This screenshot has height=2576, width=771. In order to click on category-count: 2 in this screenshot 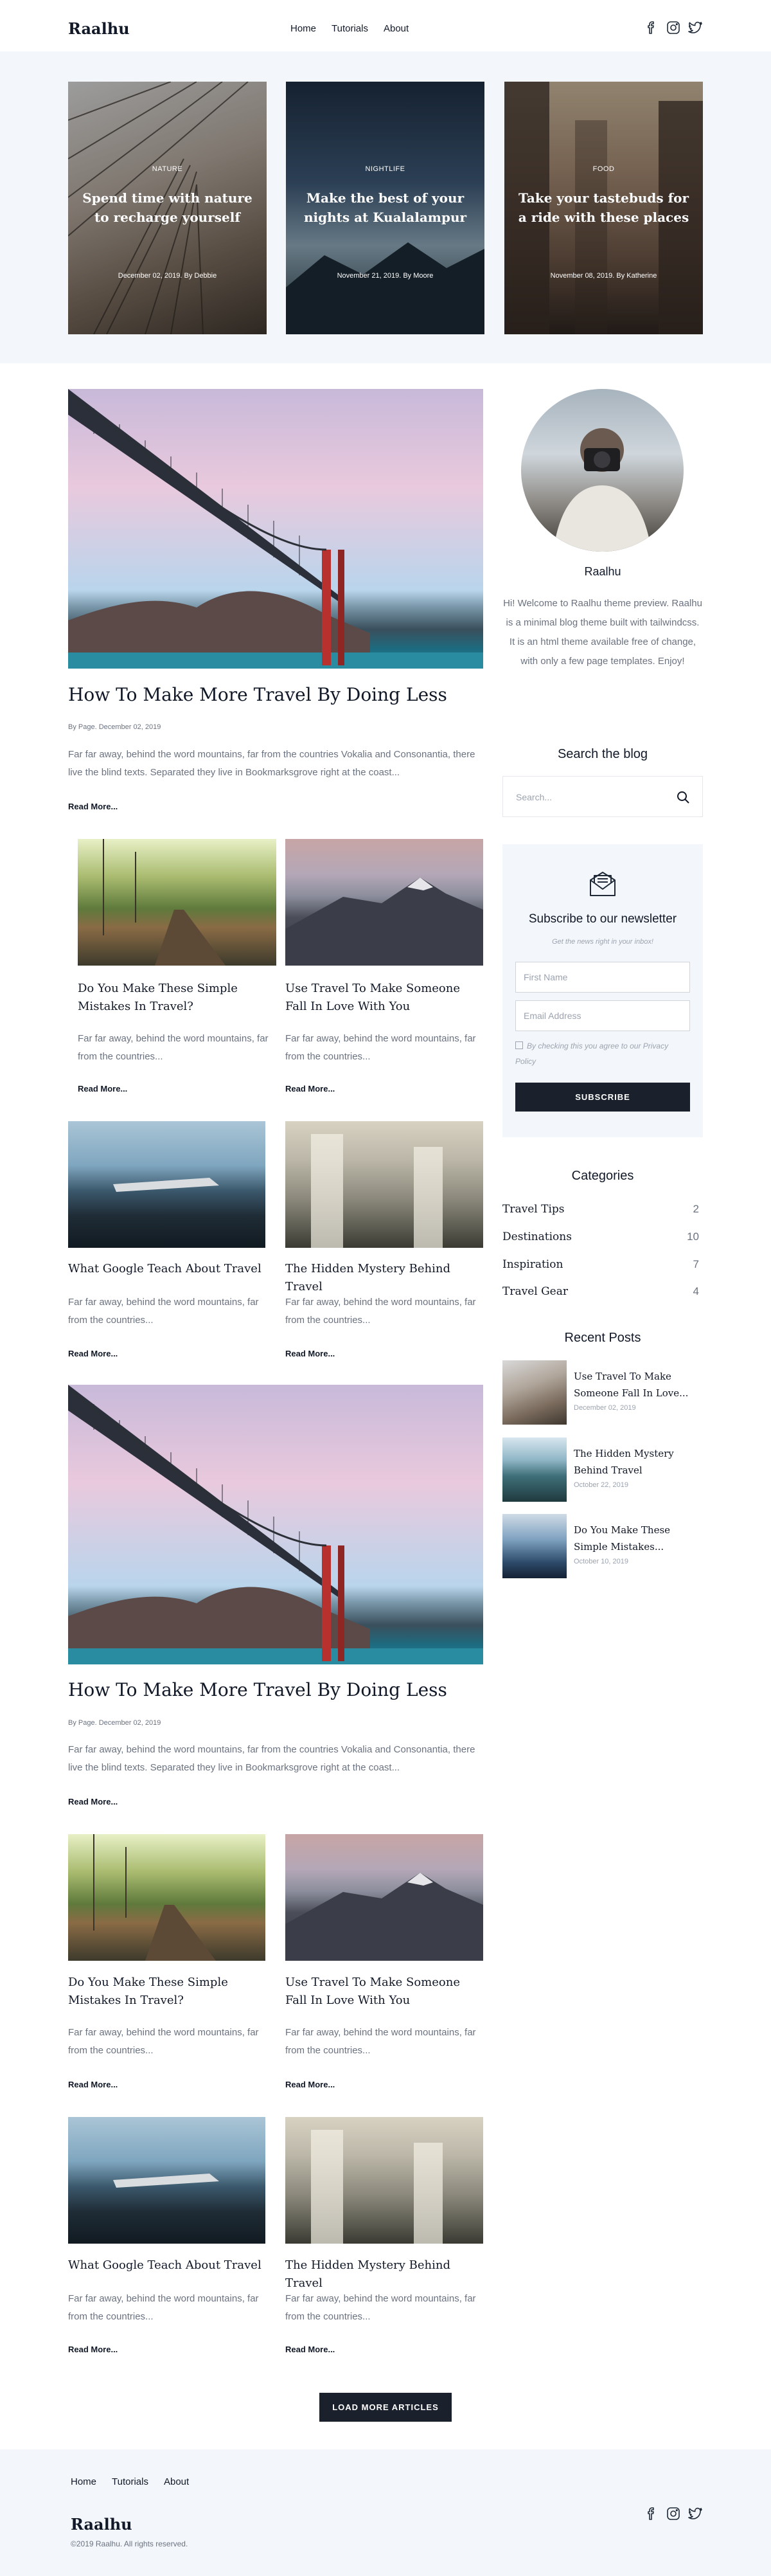, I will do `click(696, 1209)`.